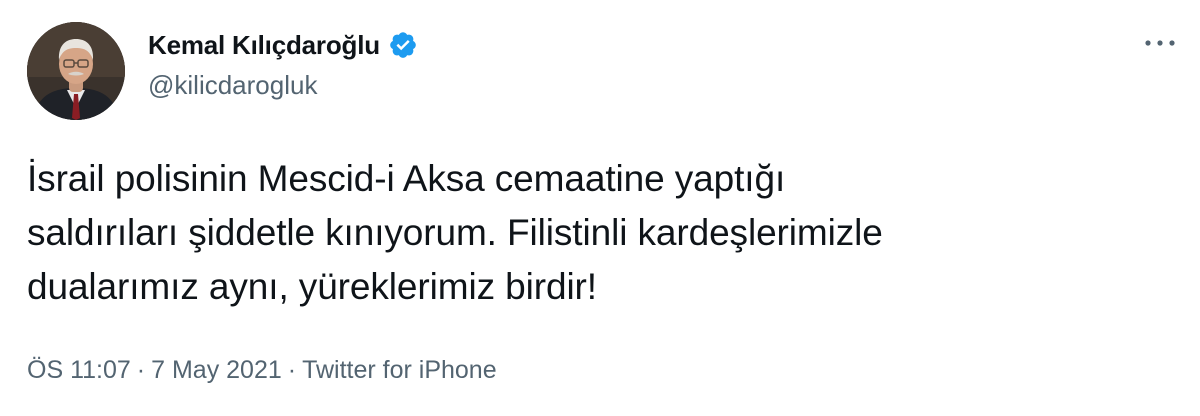 Image resolution: width=1200 pixels, height=416 pixels. Describe the element at coordinates (216, 370) in the screenshot. I see `tweet-date: 7 May 2021` at that location.